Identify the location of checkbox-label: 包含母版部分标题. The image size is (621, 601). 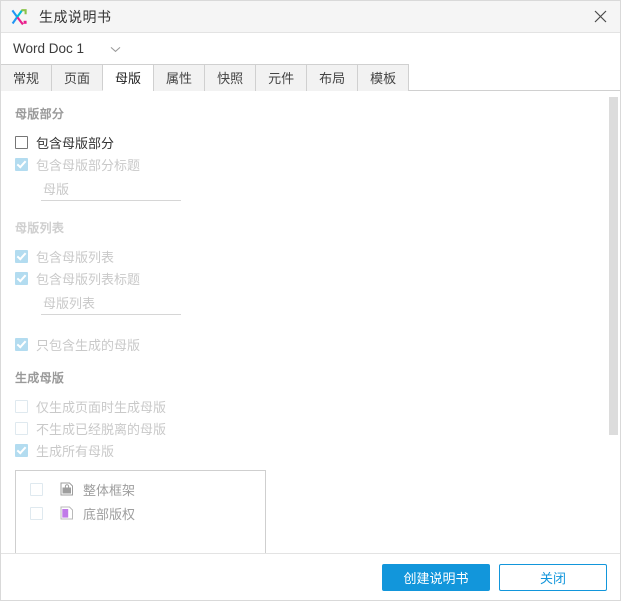
(88, 165).